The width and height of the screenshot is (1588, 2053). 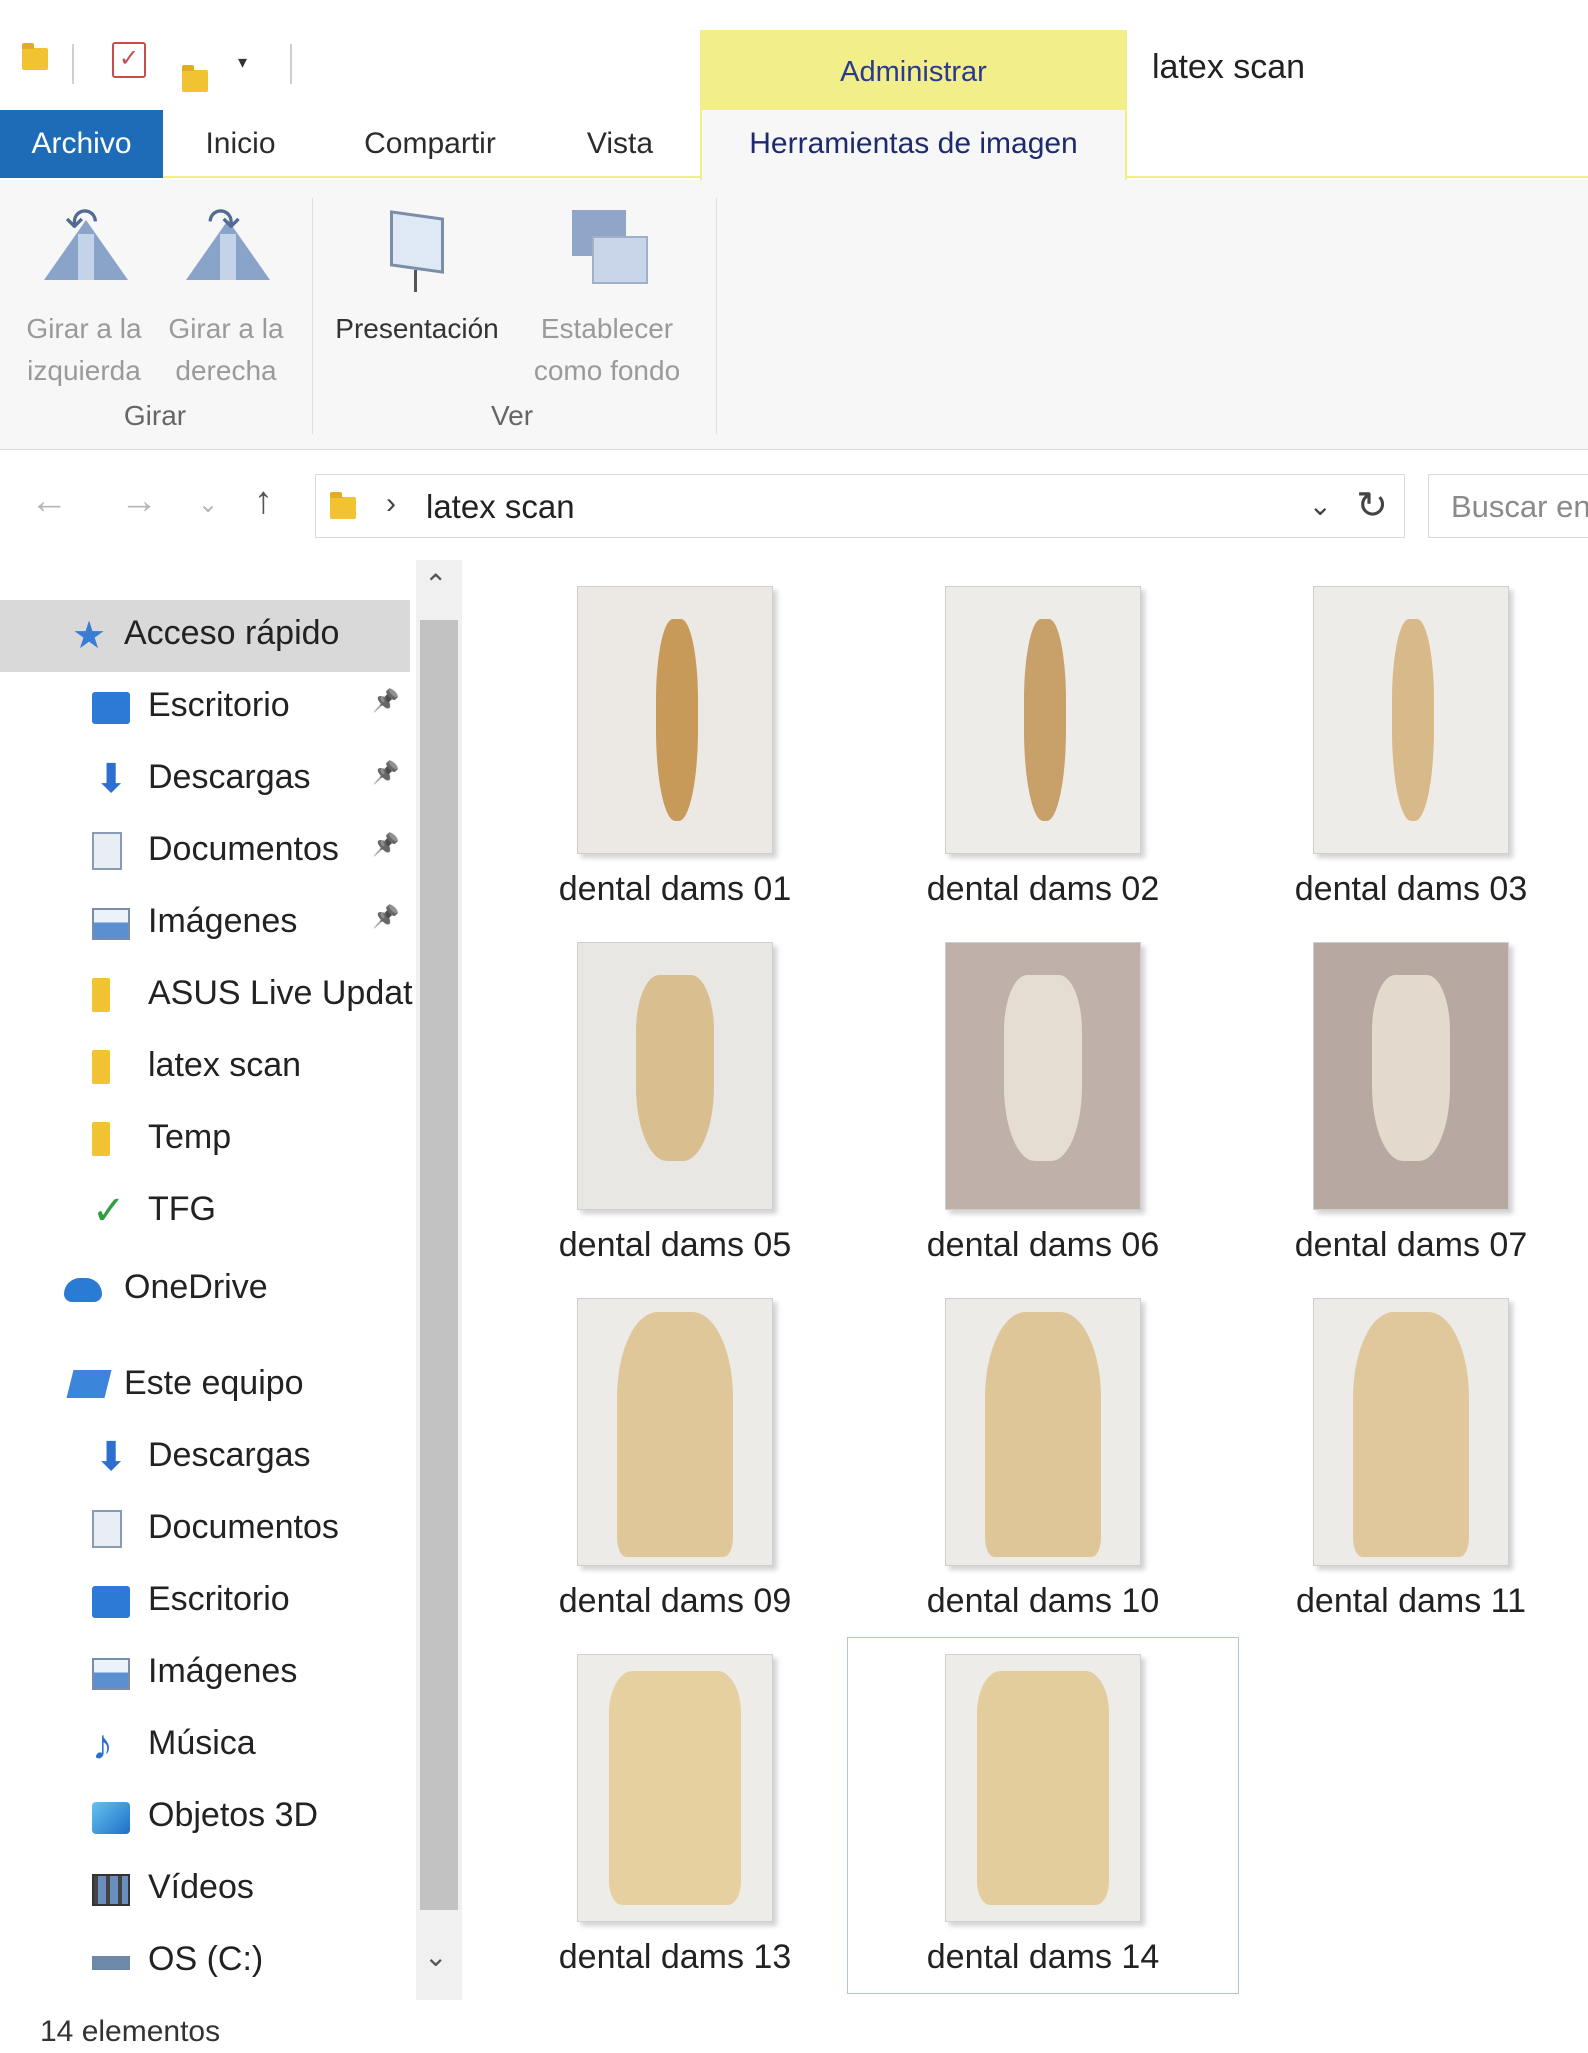 I want to click on scrollbar-thumb, so click(x=439, y=1265).